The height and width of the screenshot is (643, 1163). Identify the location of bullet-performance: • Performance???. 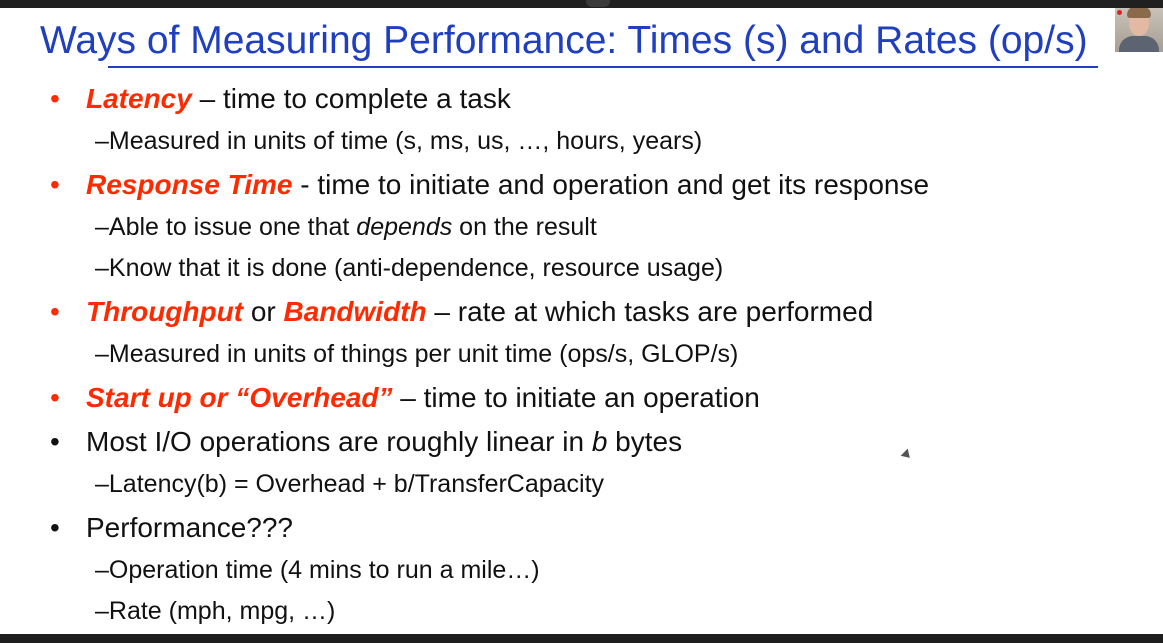
(171, 528).